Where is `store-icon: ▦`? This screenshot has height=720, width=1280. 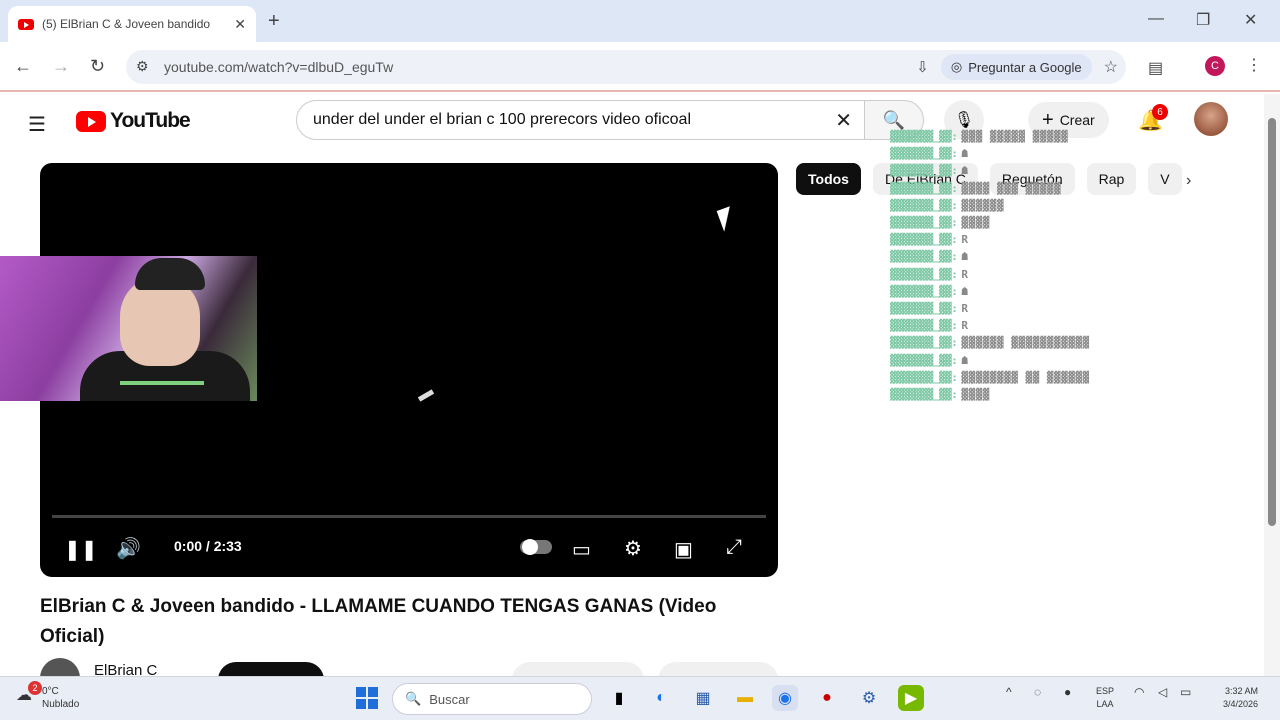 store-icon: ▦ is located at coordinates (703, 698).